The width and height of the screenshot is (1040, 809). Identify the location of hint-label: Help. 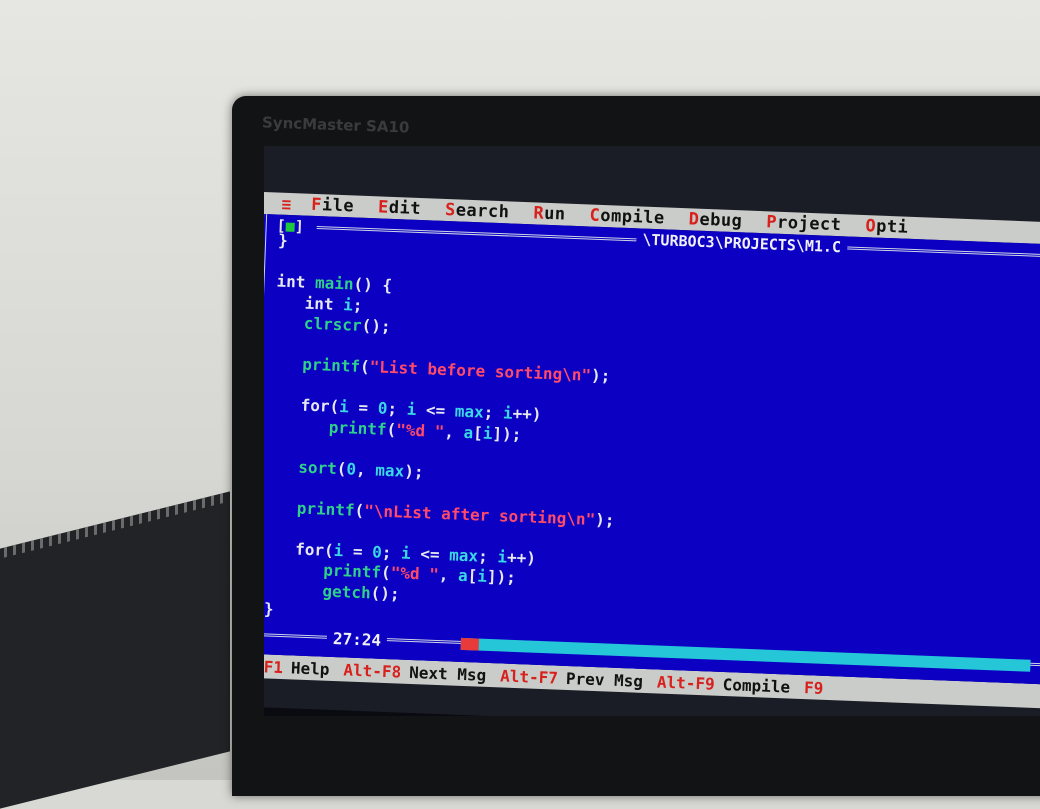
(310, 668).